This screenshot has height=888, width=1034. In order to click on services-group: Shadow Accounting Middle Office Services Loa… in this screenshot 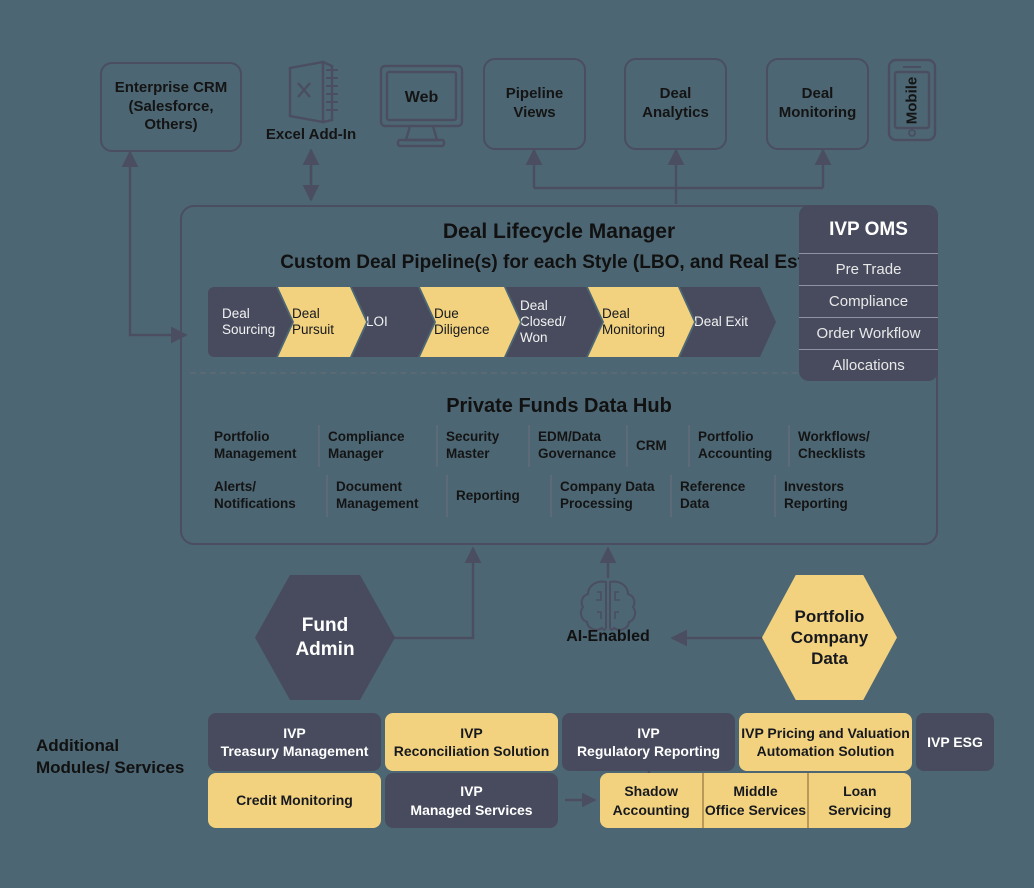, I will do `click(755, 800)`.